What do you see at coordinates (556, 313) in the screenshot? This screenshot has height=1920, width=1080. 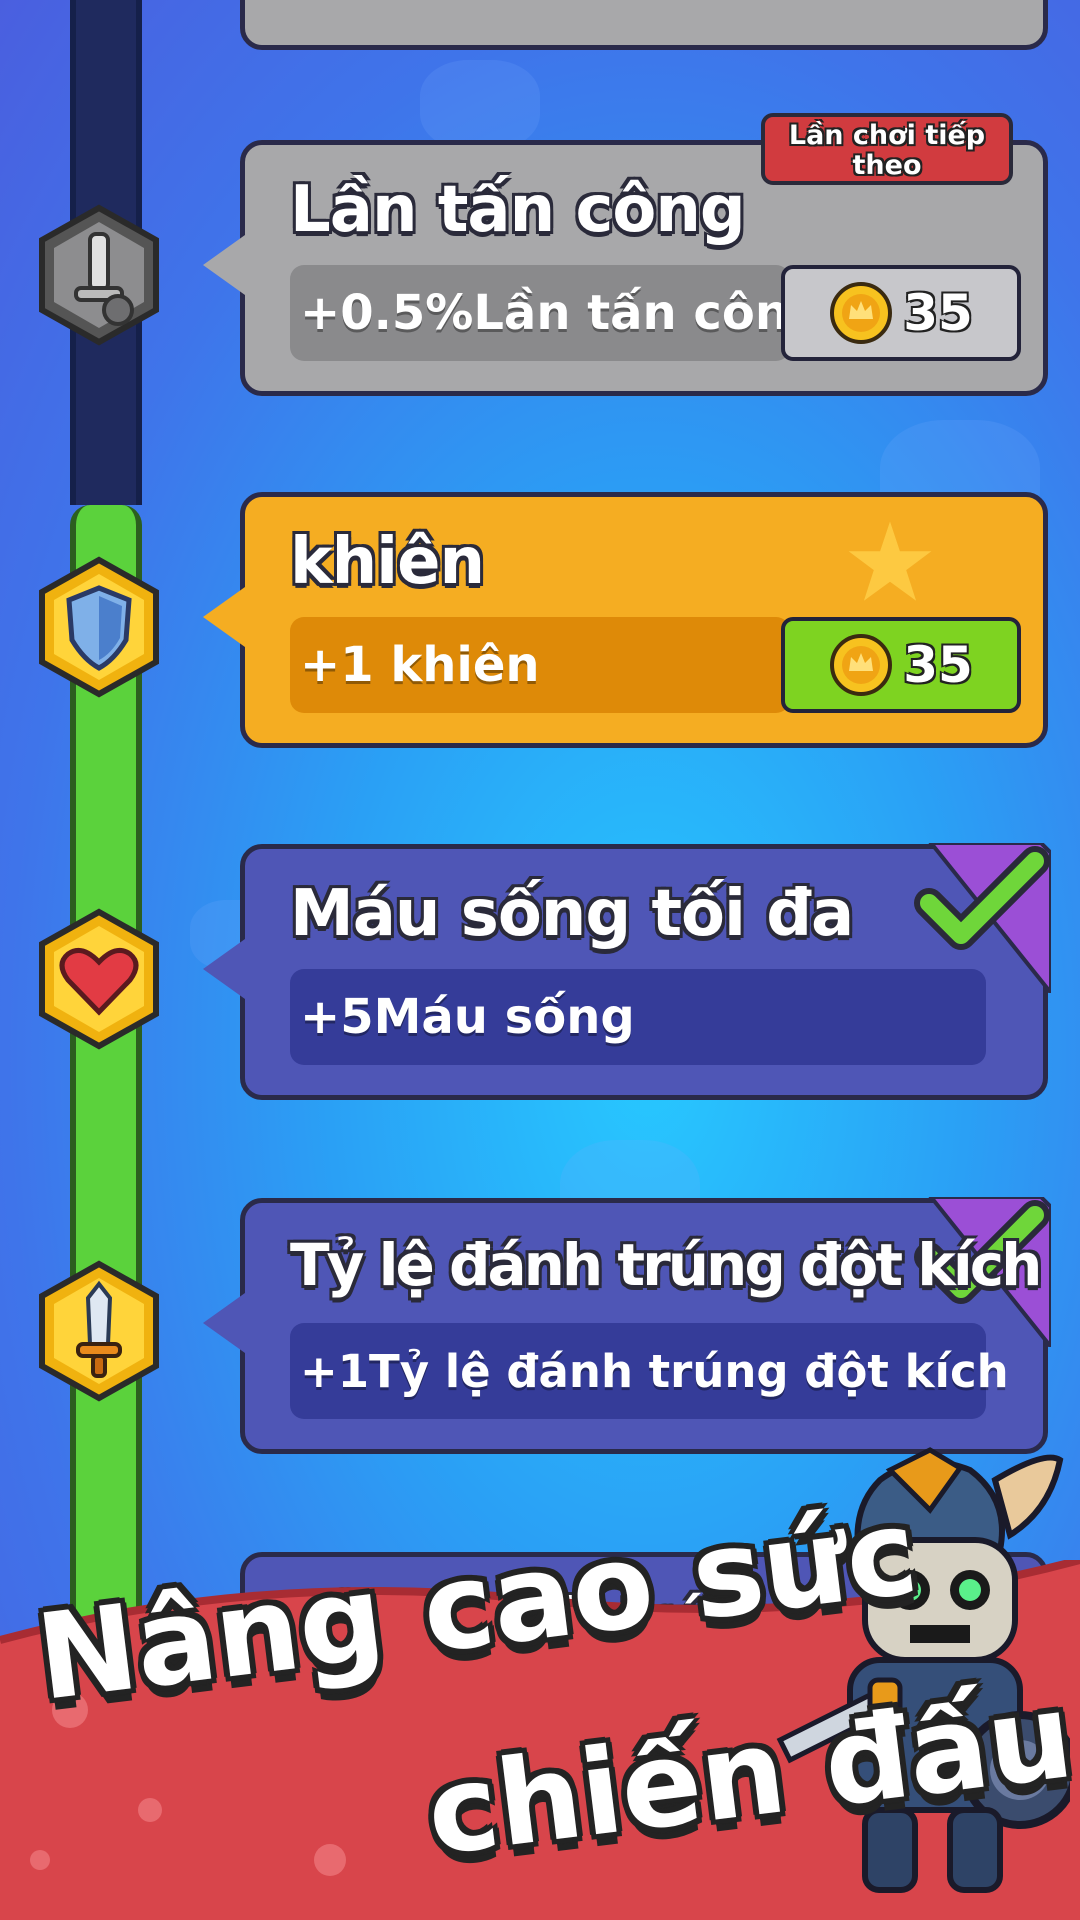 I see `upgrade-bonus: +0.5%Lần tấn công` at bounding box center [556, 313].